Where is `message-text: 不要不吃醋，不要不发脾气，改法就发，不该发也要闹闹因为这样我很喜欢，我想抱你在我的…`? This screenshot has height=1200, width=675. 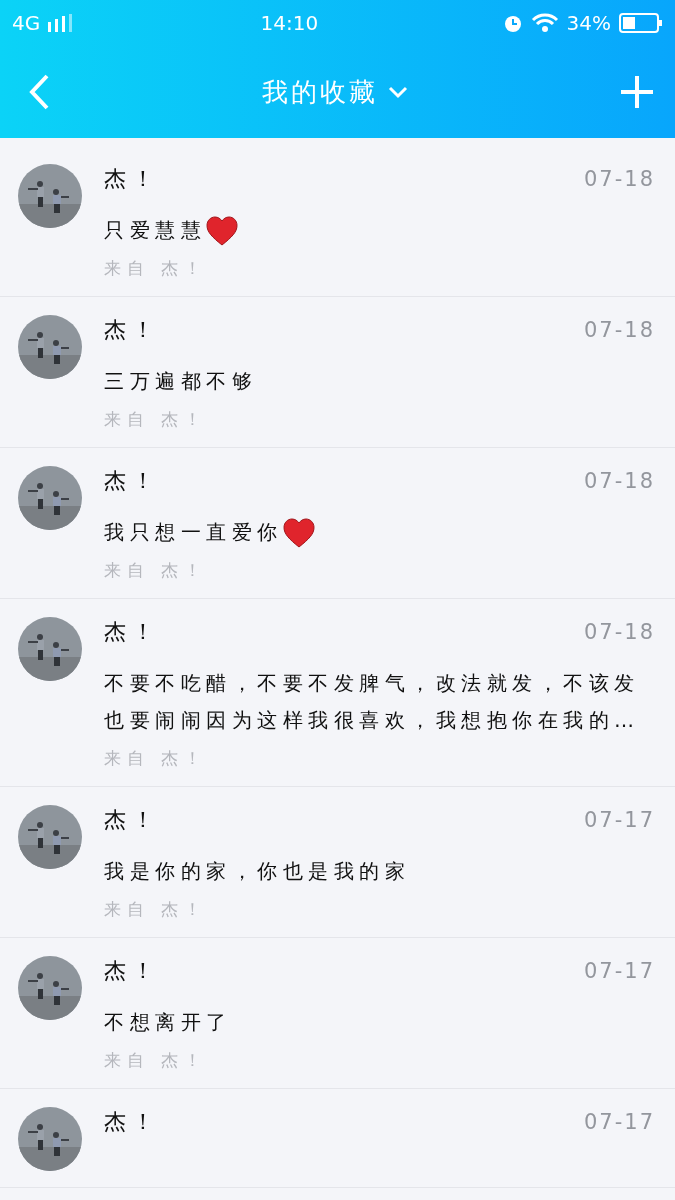 message-text: 不要不吃醋，不要不发脾气，改法就发，不该发也要闹闹因为这样我很喜欢，我想抱你在我的… is located at coordinates (372, 702).